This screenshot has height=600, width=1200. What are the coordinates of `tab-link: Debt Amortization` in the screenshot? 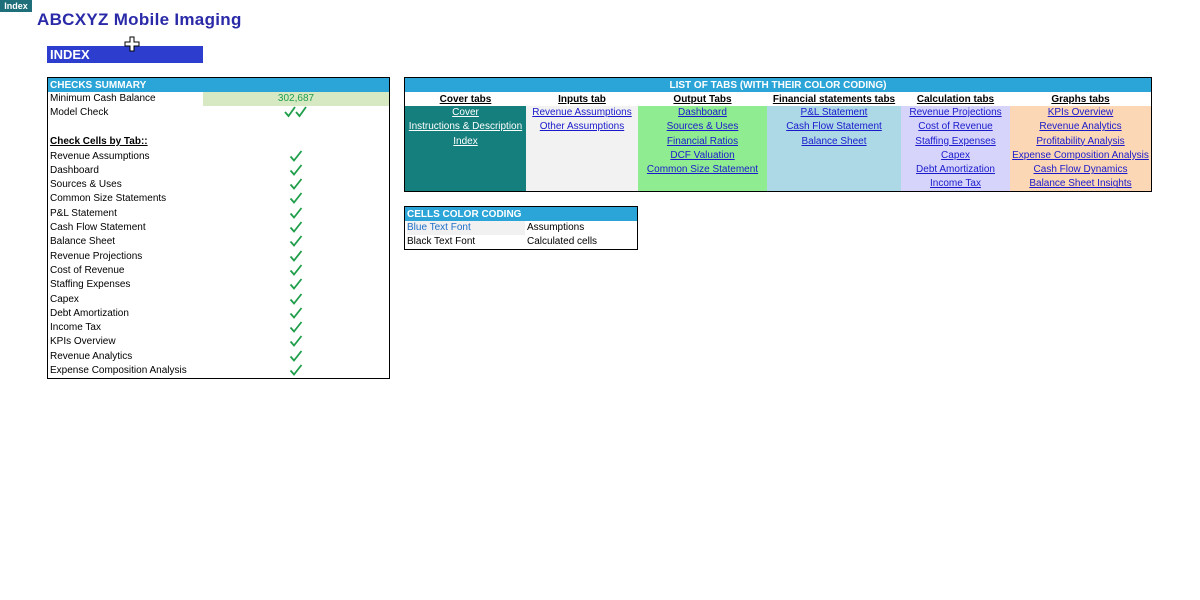 It's located at (955, 170).